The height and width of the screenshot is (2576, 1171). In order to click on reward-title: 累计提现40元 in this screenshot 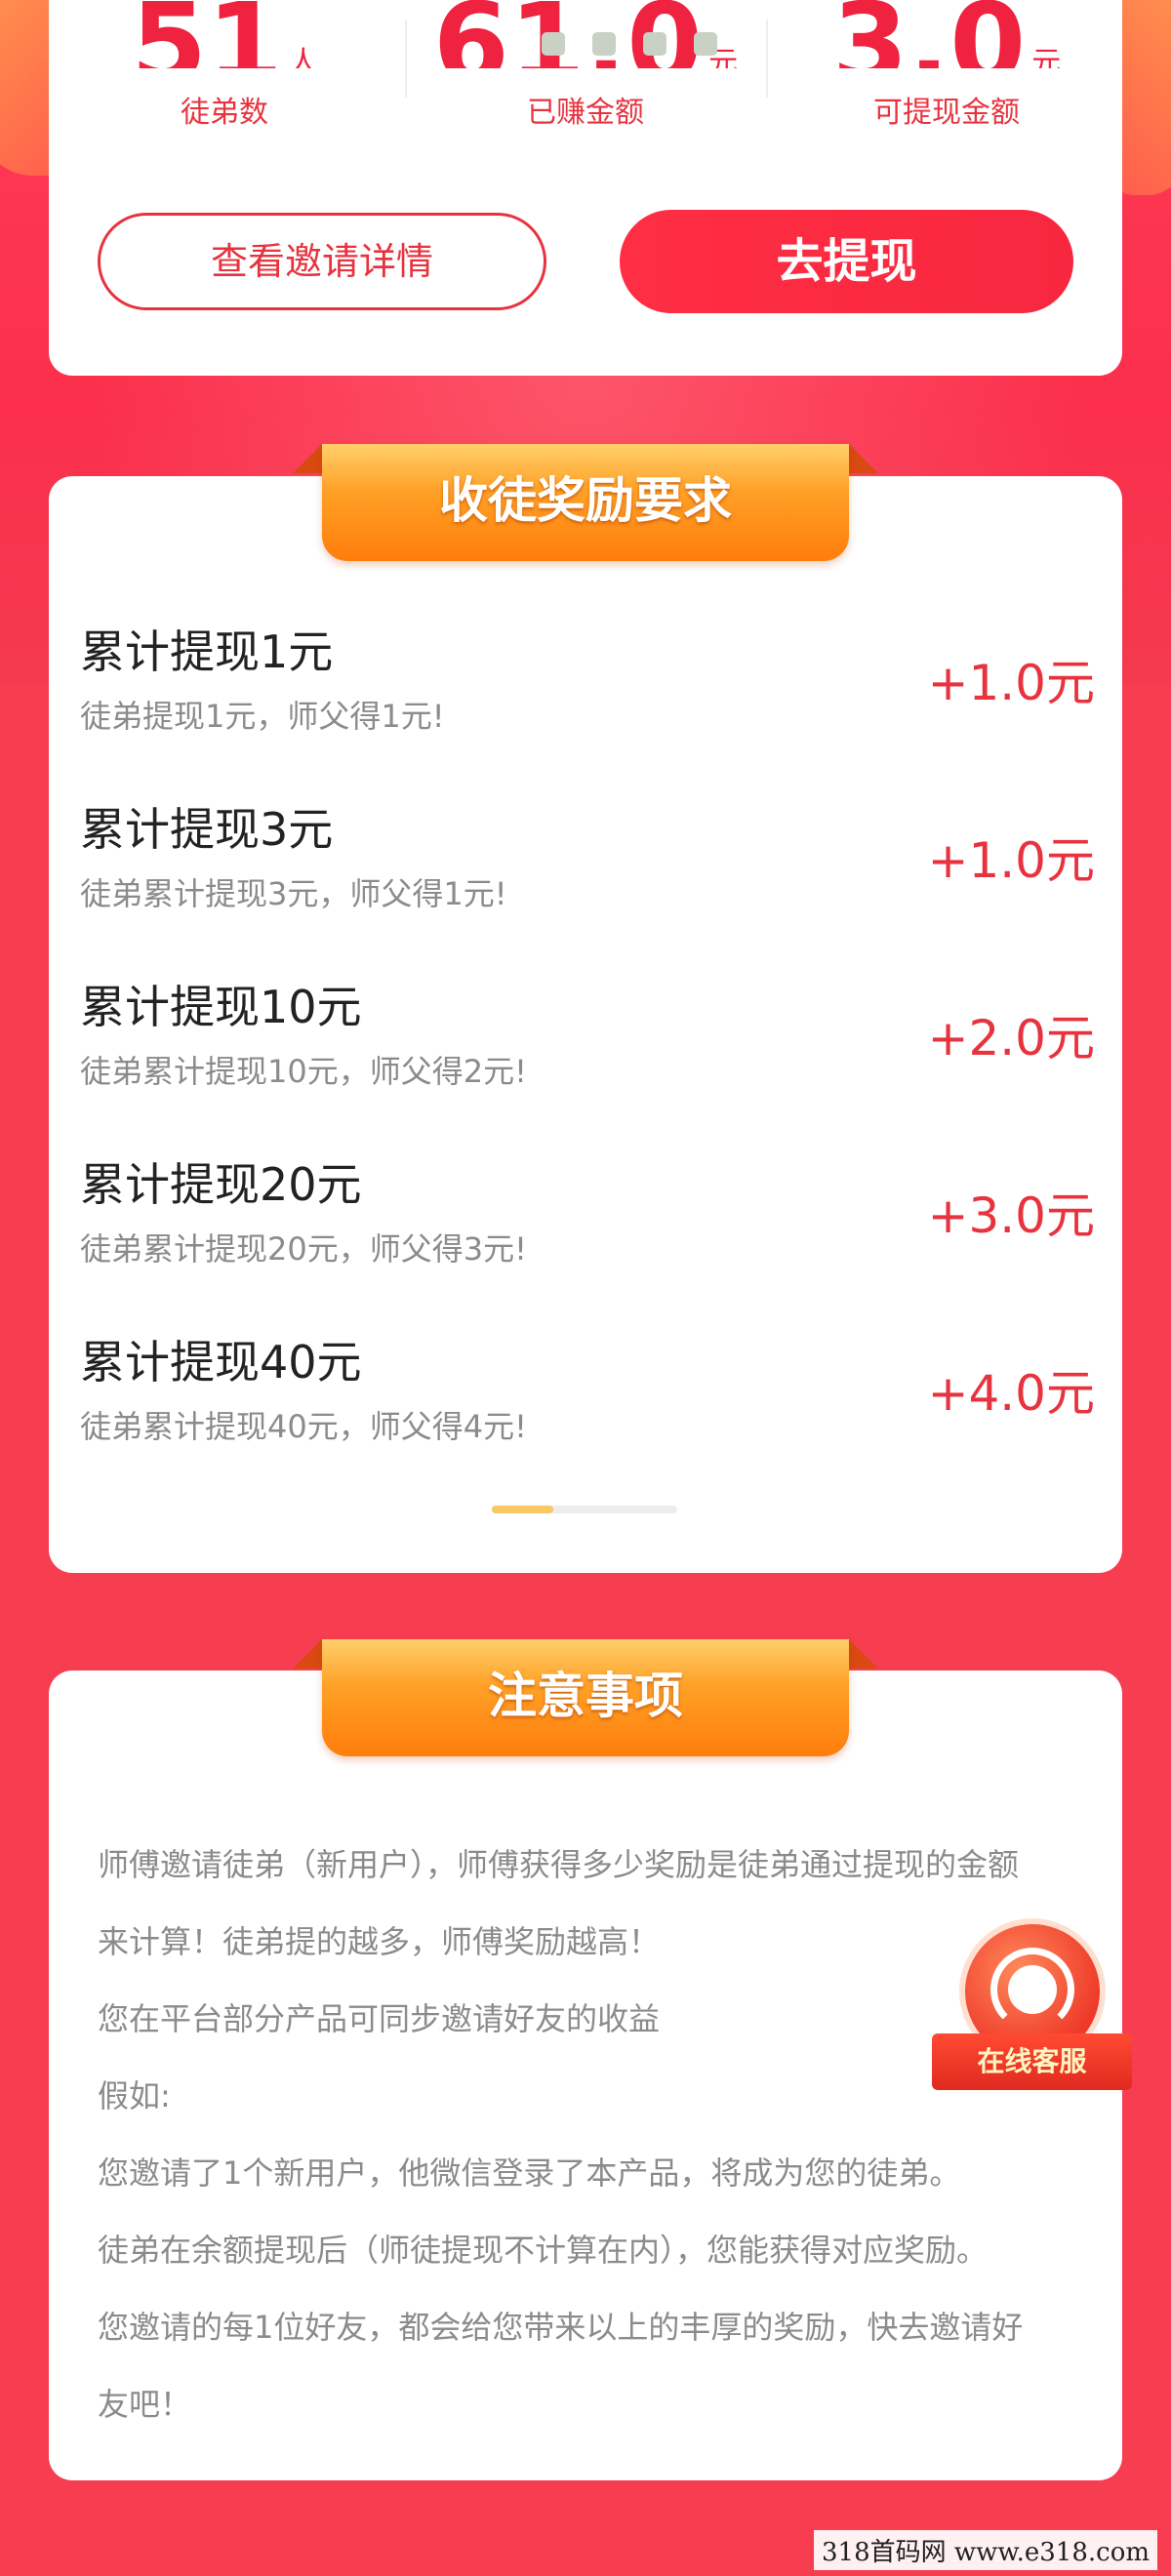, I will do `click(221, 1362)`.